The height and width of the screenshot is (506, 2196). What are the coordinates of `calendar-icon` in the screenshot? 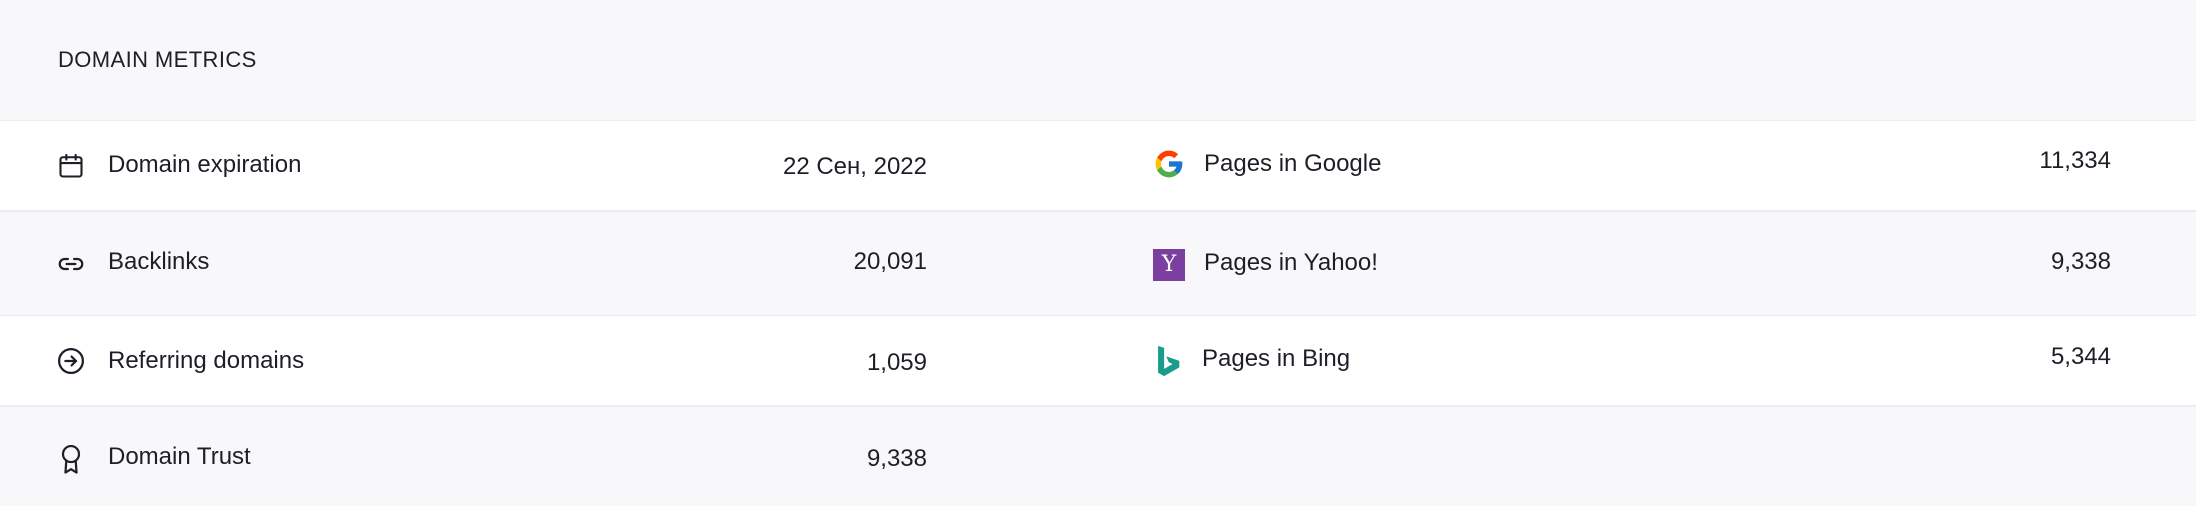 It's located at (71, 166).